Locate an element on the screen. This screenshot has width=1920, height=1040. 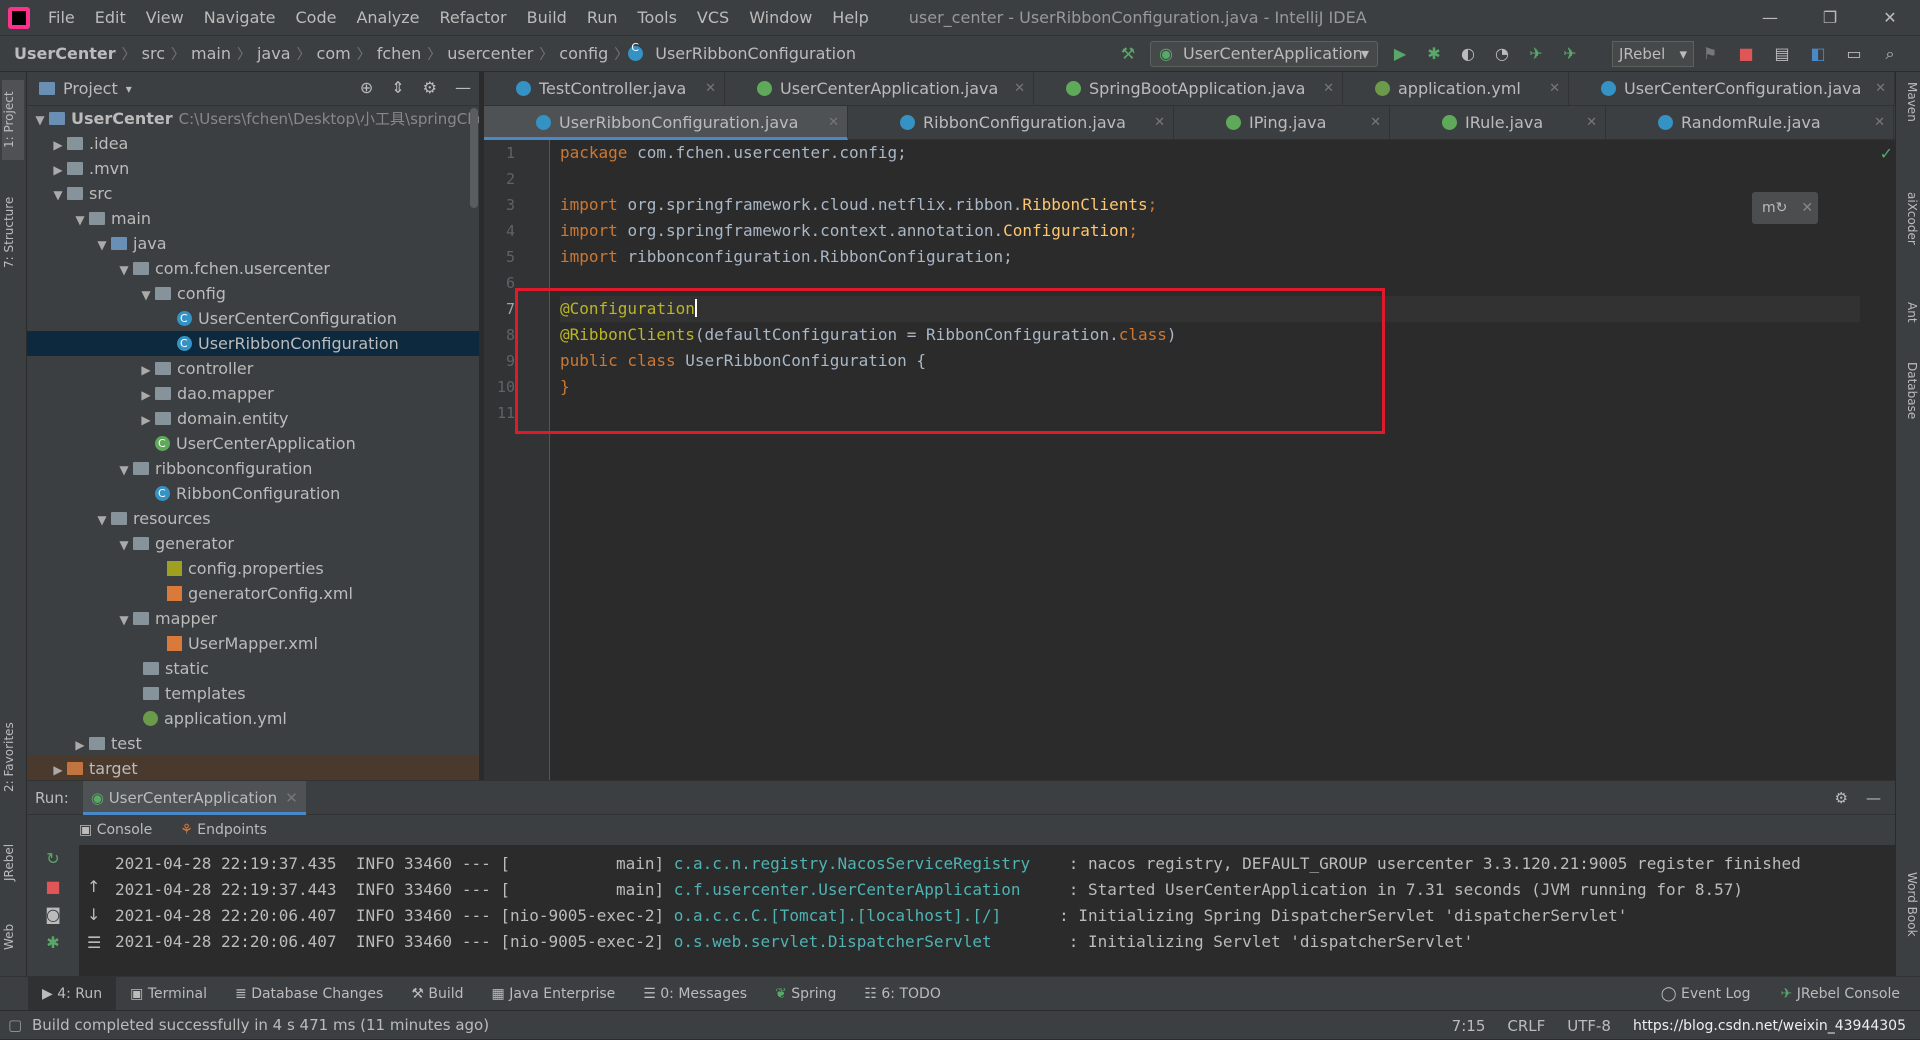
line-separator: CRLF is located at coordinates (1526, 1026).